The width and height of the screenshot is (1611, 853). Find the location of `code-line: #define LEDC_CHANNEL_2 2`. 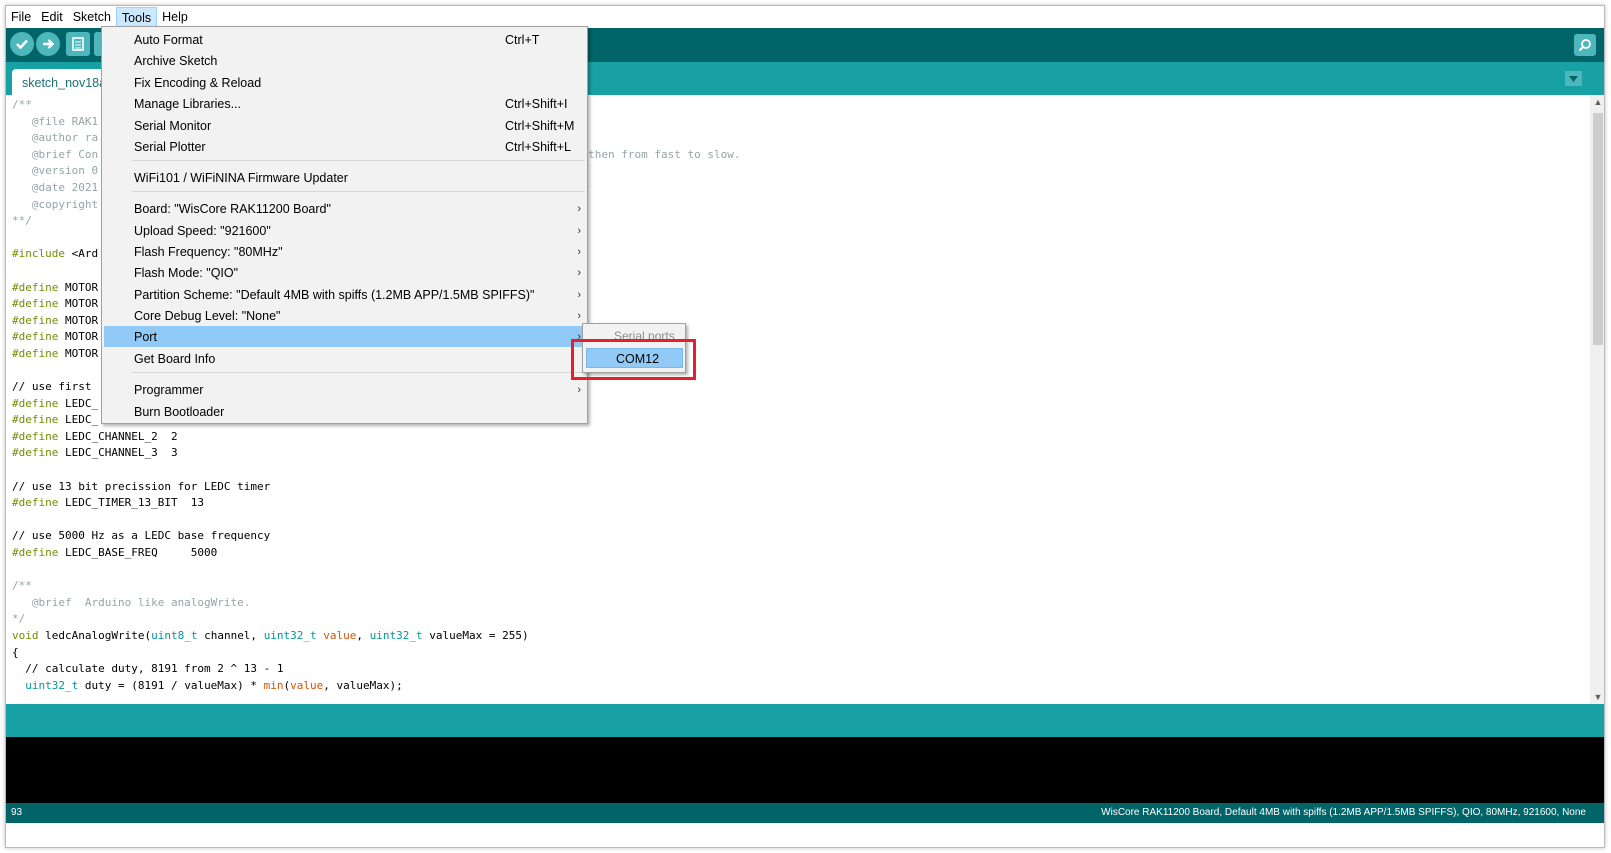

code-line: #define LEDC_CHANNEL_2 2 is located at coordinates (376, 437).